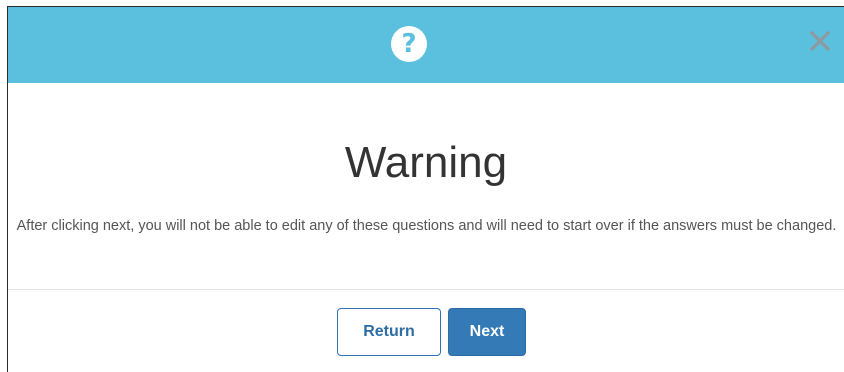  Describe the element at coordinates (389, 332) in the screenshot. I see `return-button: Return` at that location.